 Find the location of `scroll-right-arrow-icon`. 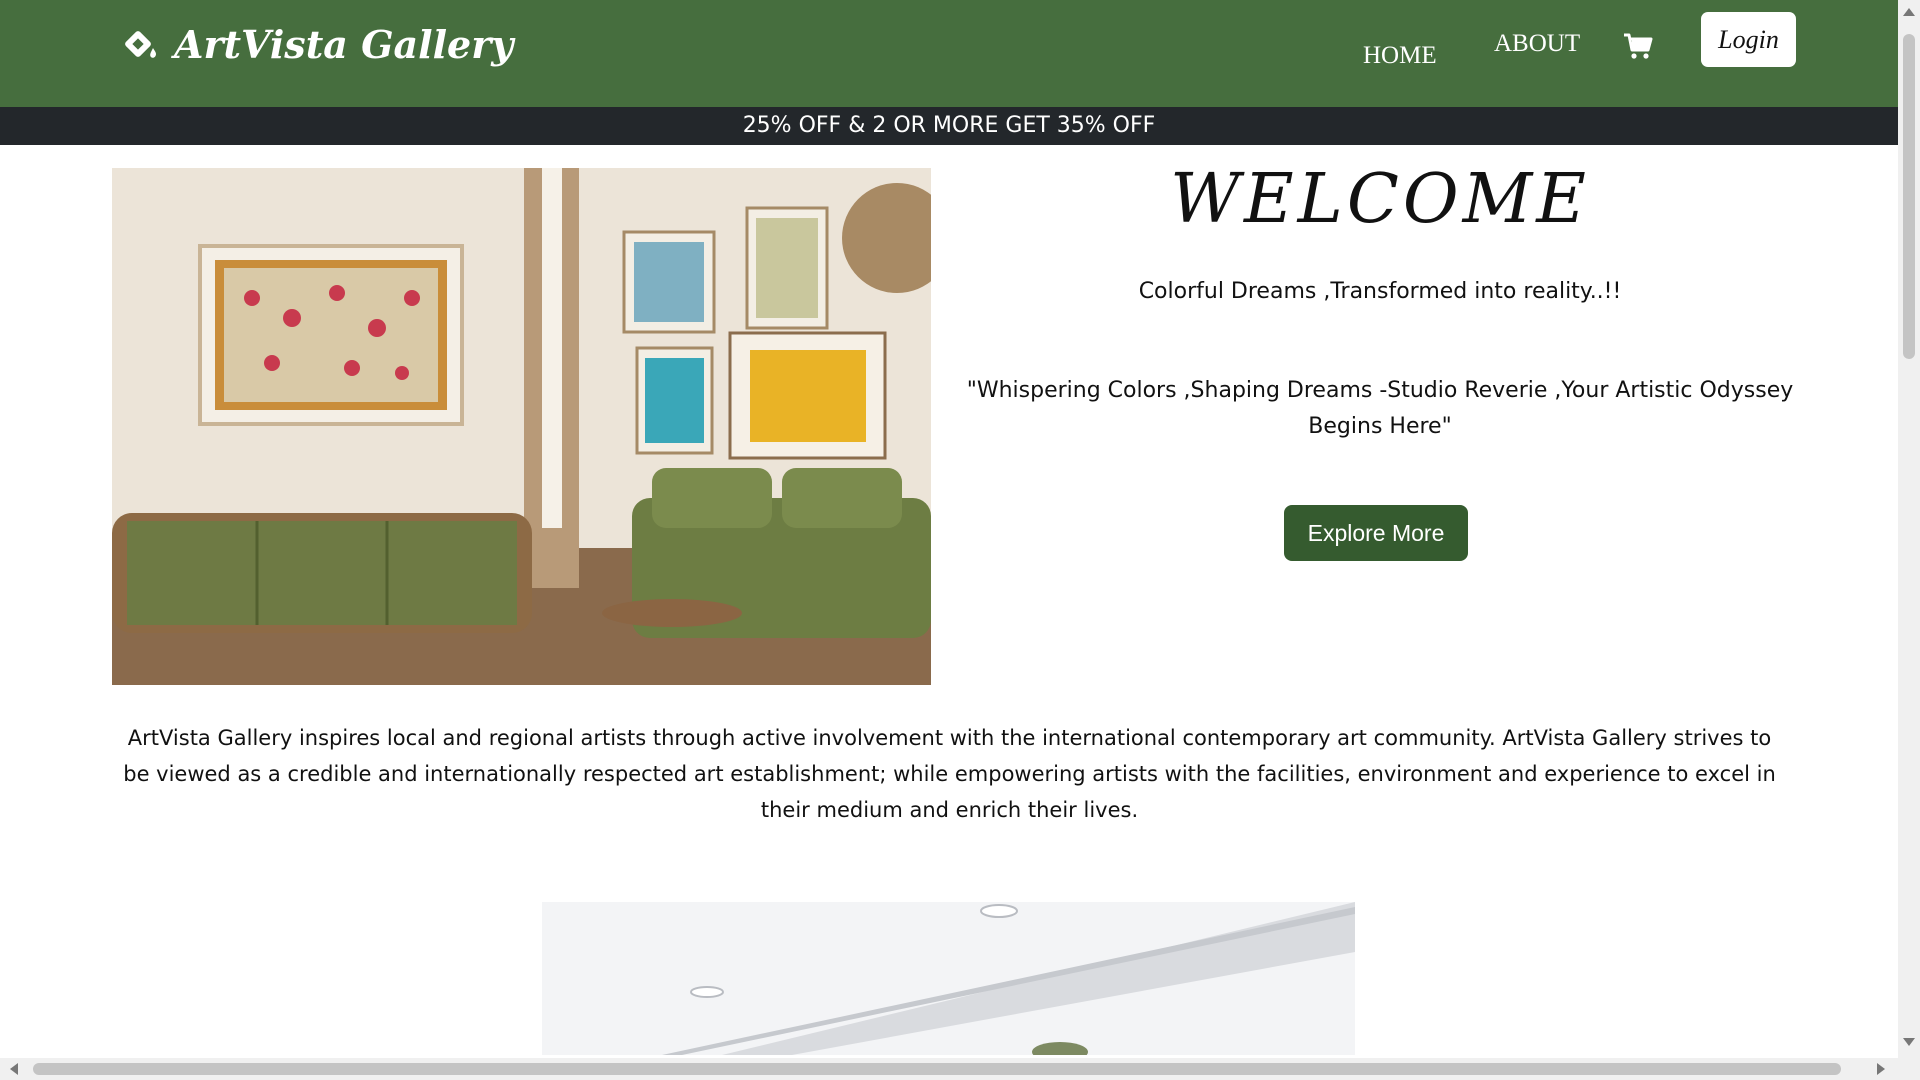

scroll-right-arrow-icon is located at coordinates (1881, 1069).